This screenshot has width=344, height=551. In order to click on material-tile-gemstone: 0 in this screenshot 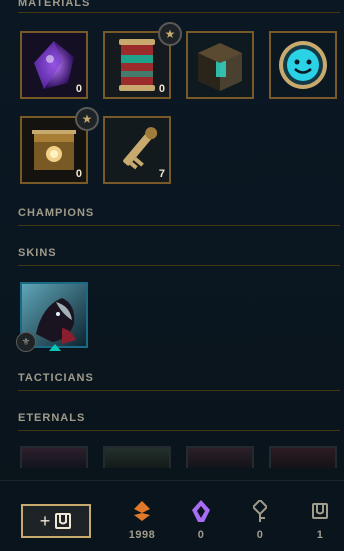, I will do `click(54, 65)`.